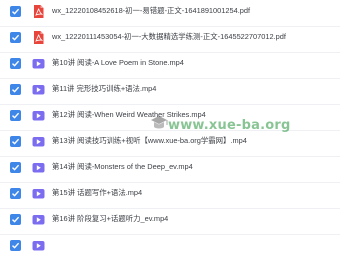  Describe the element at coordinates (194, 193) in the screenshot. I see `file-name: 第15讲 话题写作+语法.mp4` at that location.